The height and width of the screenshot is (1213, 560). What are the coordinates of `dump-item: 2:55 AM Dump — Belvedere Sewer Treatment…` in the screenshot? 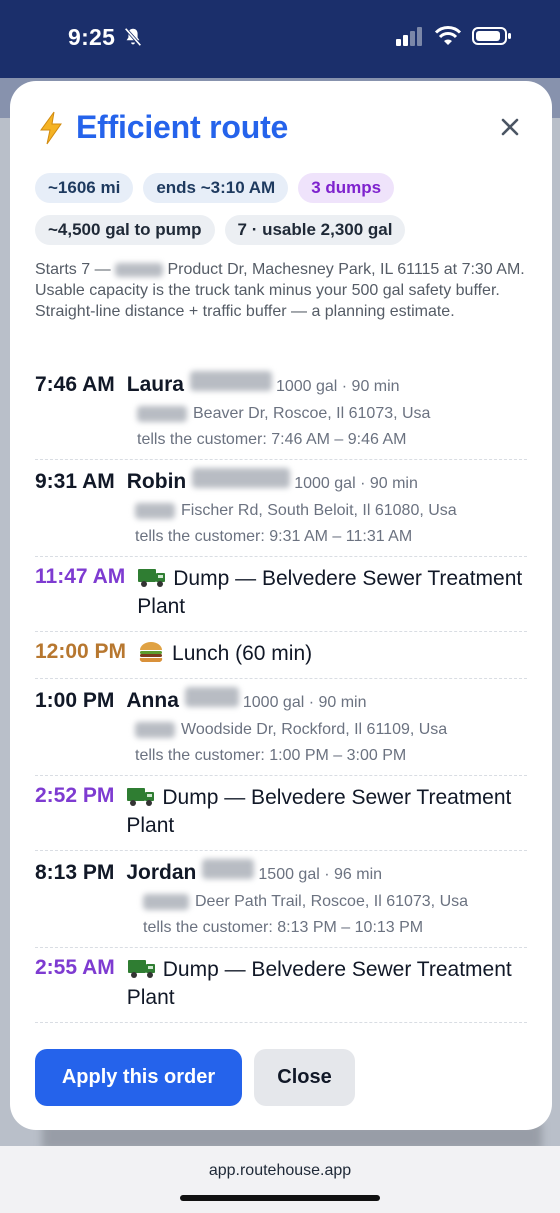 It's located at (281, 985).